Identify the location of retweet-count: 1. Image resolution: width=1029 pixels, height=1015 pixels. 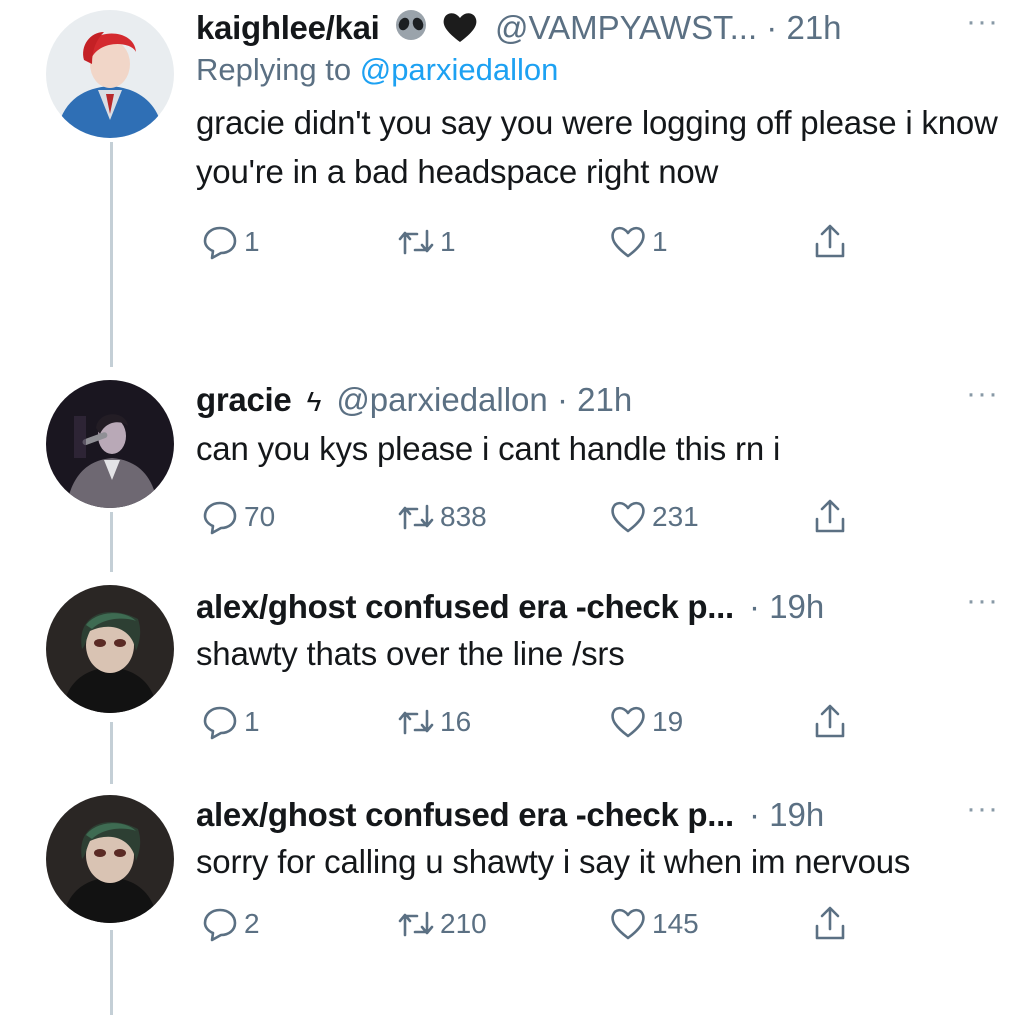
(448, 241).